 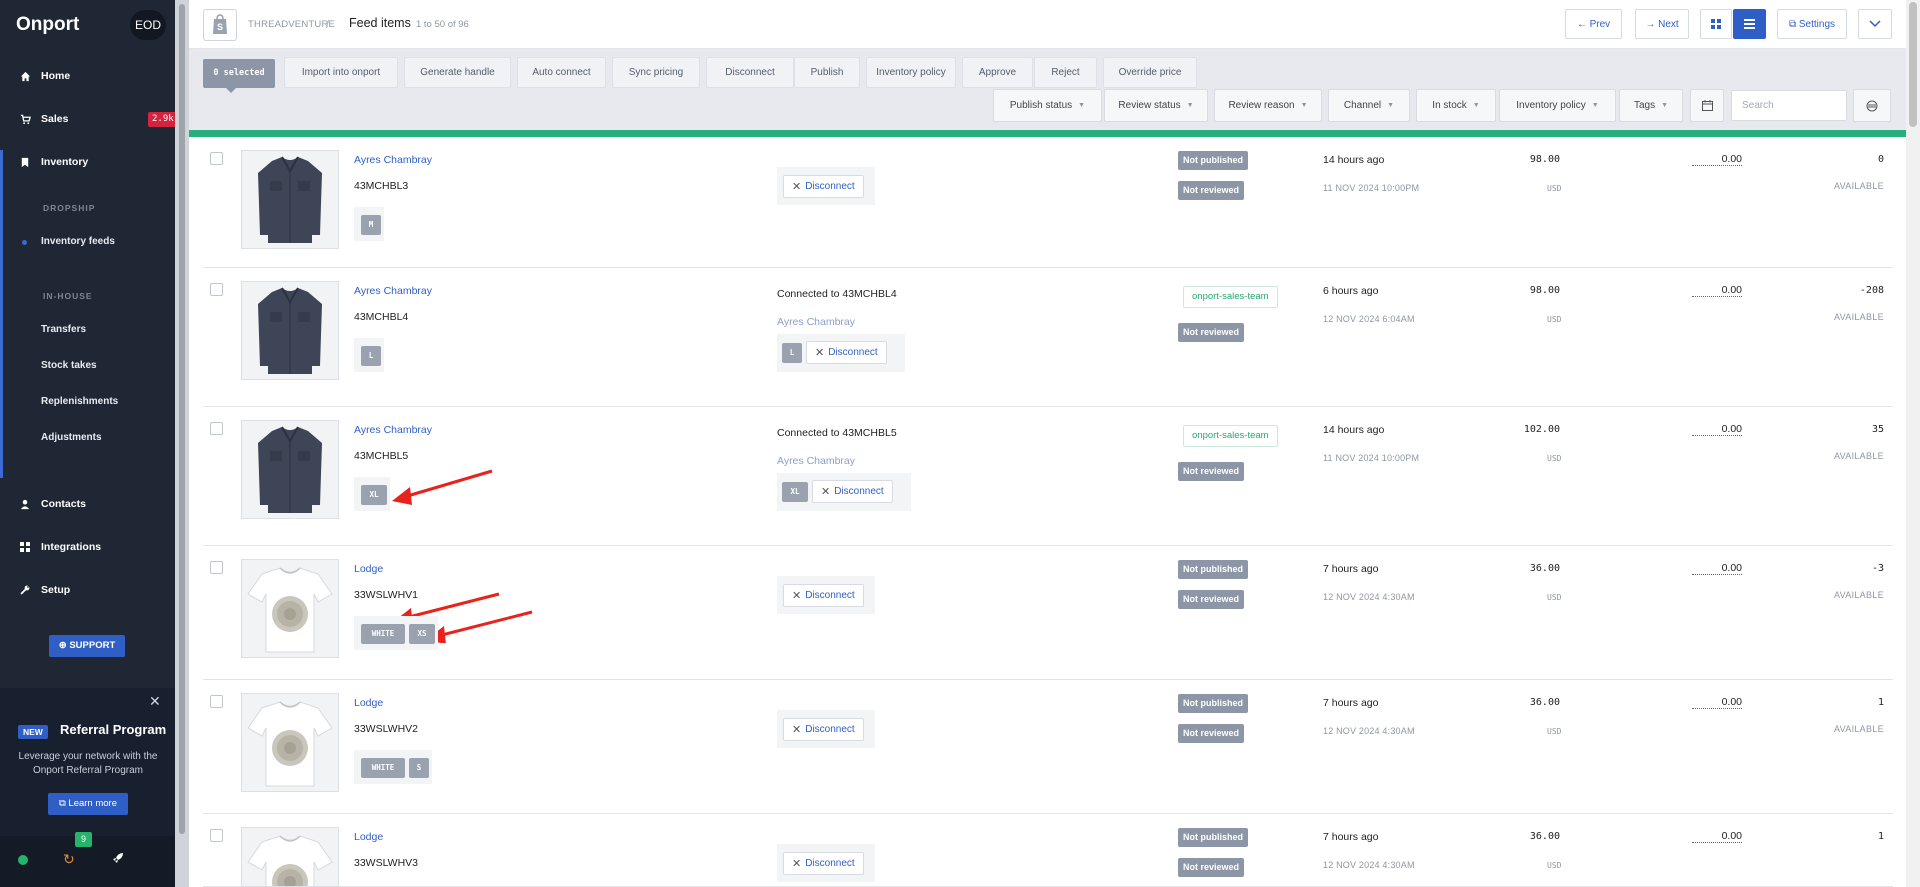 What do you see at coordinates (911, 72) in the screenshot?
I see `inventory-policy-button: Inventory policy` at bounding box center [911, 72].